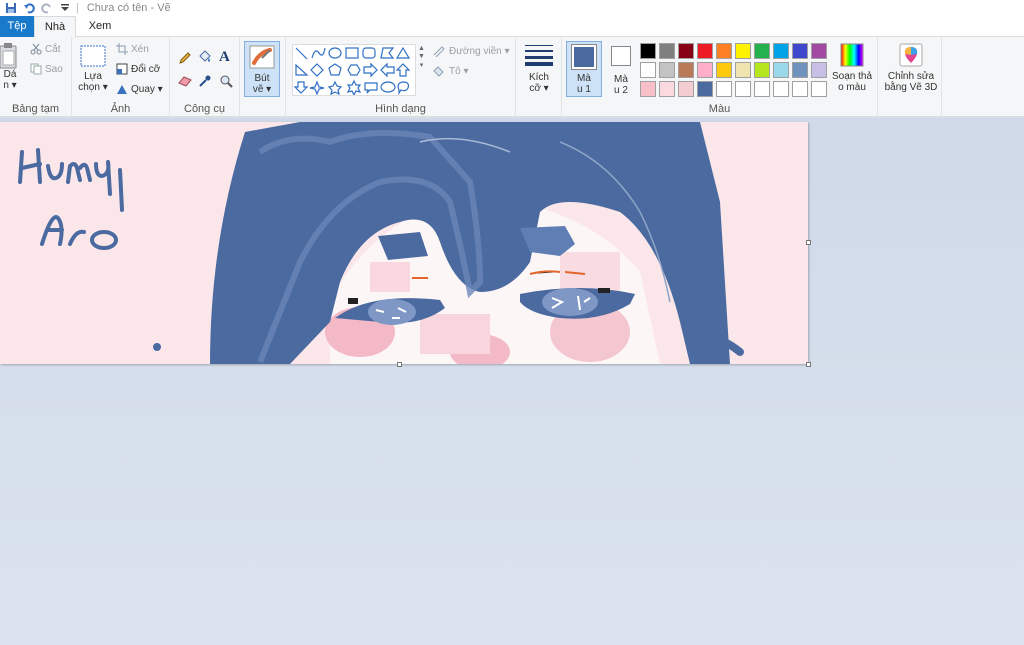 This screenshot has width=1024, height=645. Describe the element at coordinates (399, 364) in the screenshot. I see `resize-handle-bottom` at that location.